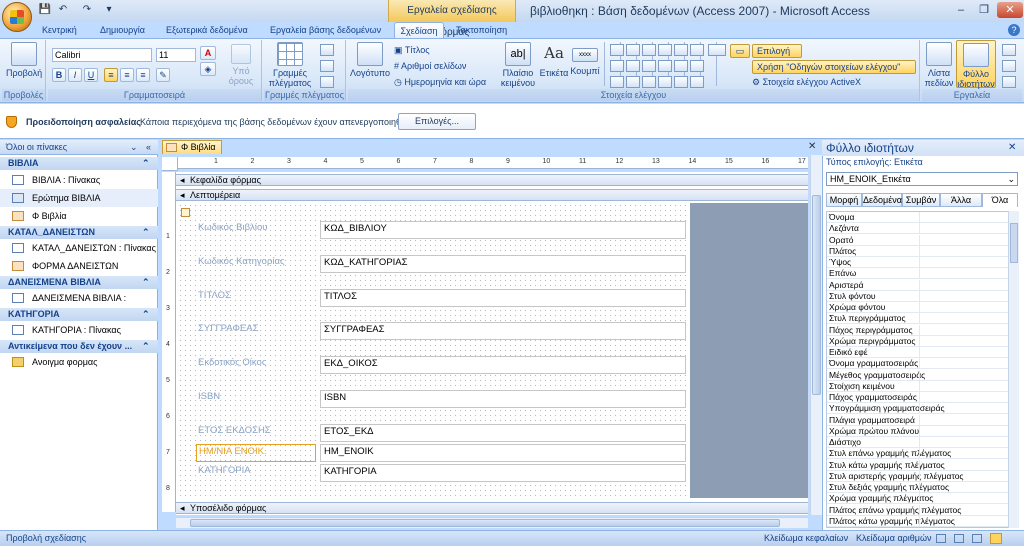  What do you see at coordinates (503, 365) in the screenshot?
I see `field-textbox: ΕΚΔ_ΟΙΚΟΣ` at bounding box center [503, 365].